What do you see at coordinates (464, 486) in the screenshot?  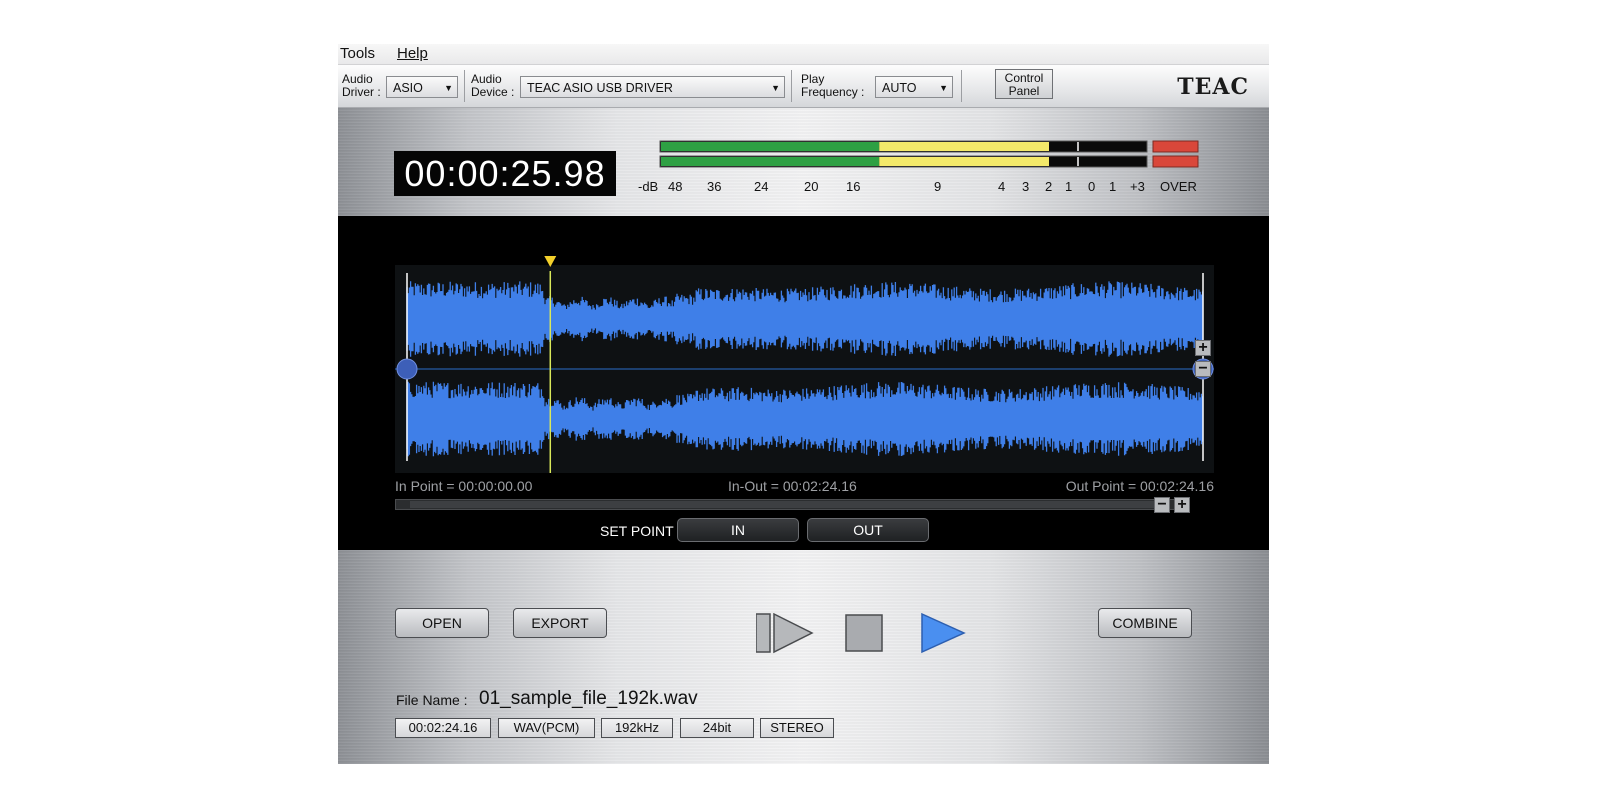 I see `in-point-readout: In Point = 00:00:00.00` at bounding box center [464, 486].